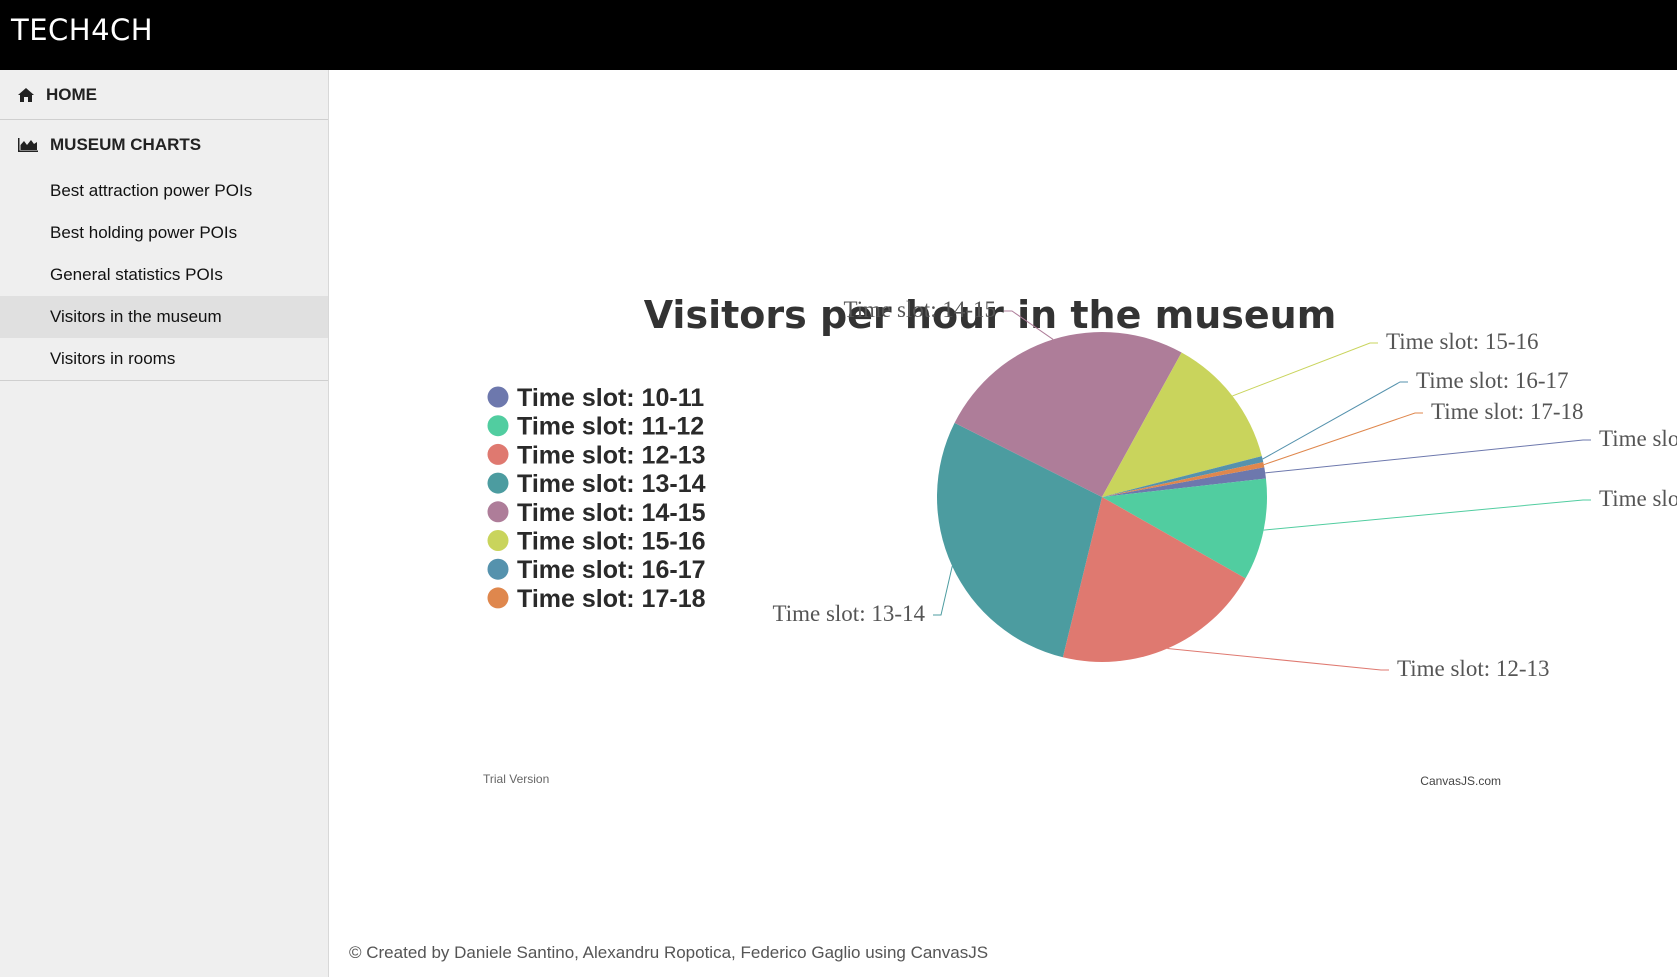 The image size is (1677, 977). Describe the element at coordinates (151, 190) in the screenshot. I see `sidebar-item-label: Best attraction power POIs` at that location.